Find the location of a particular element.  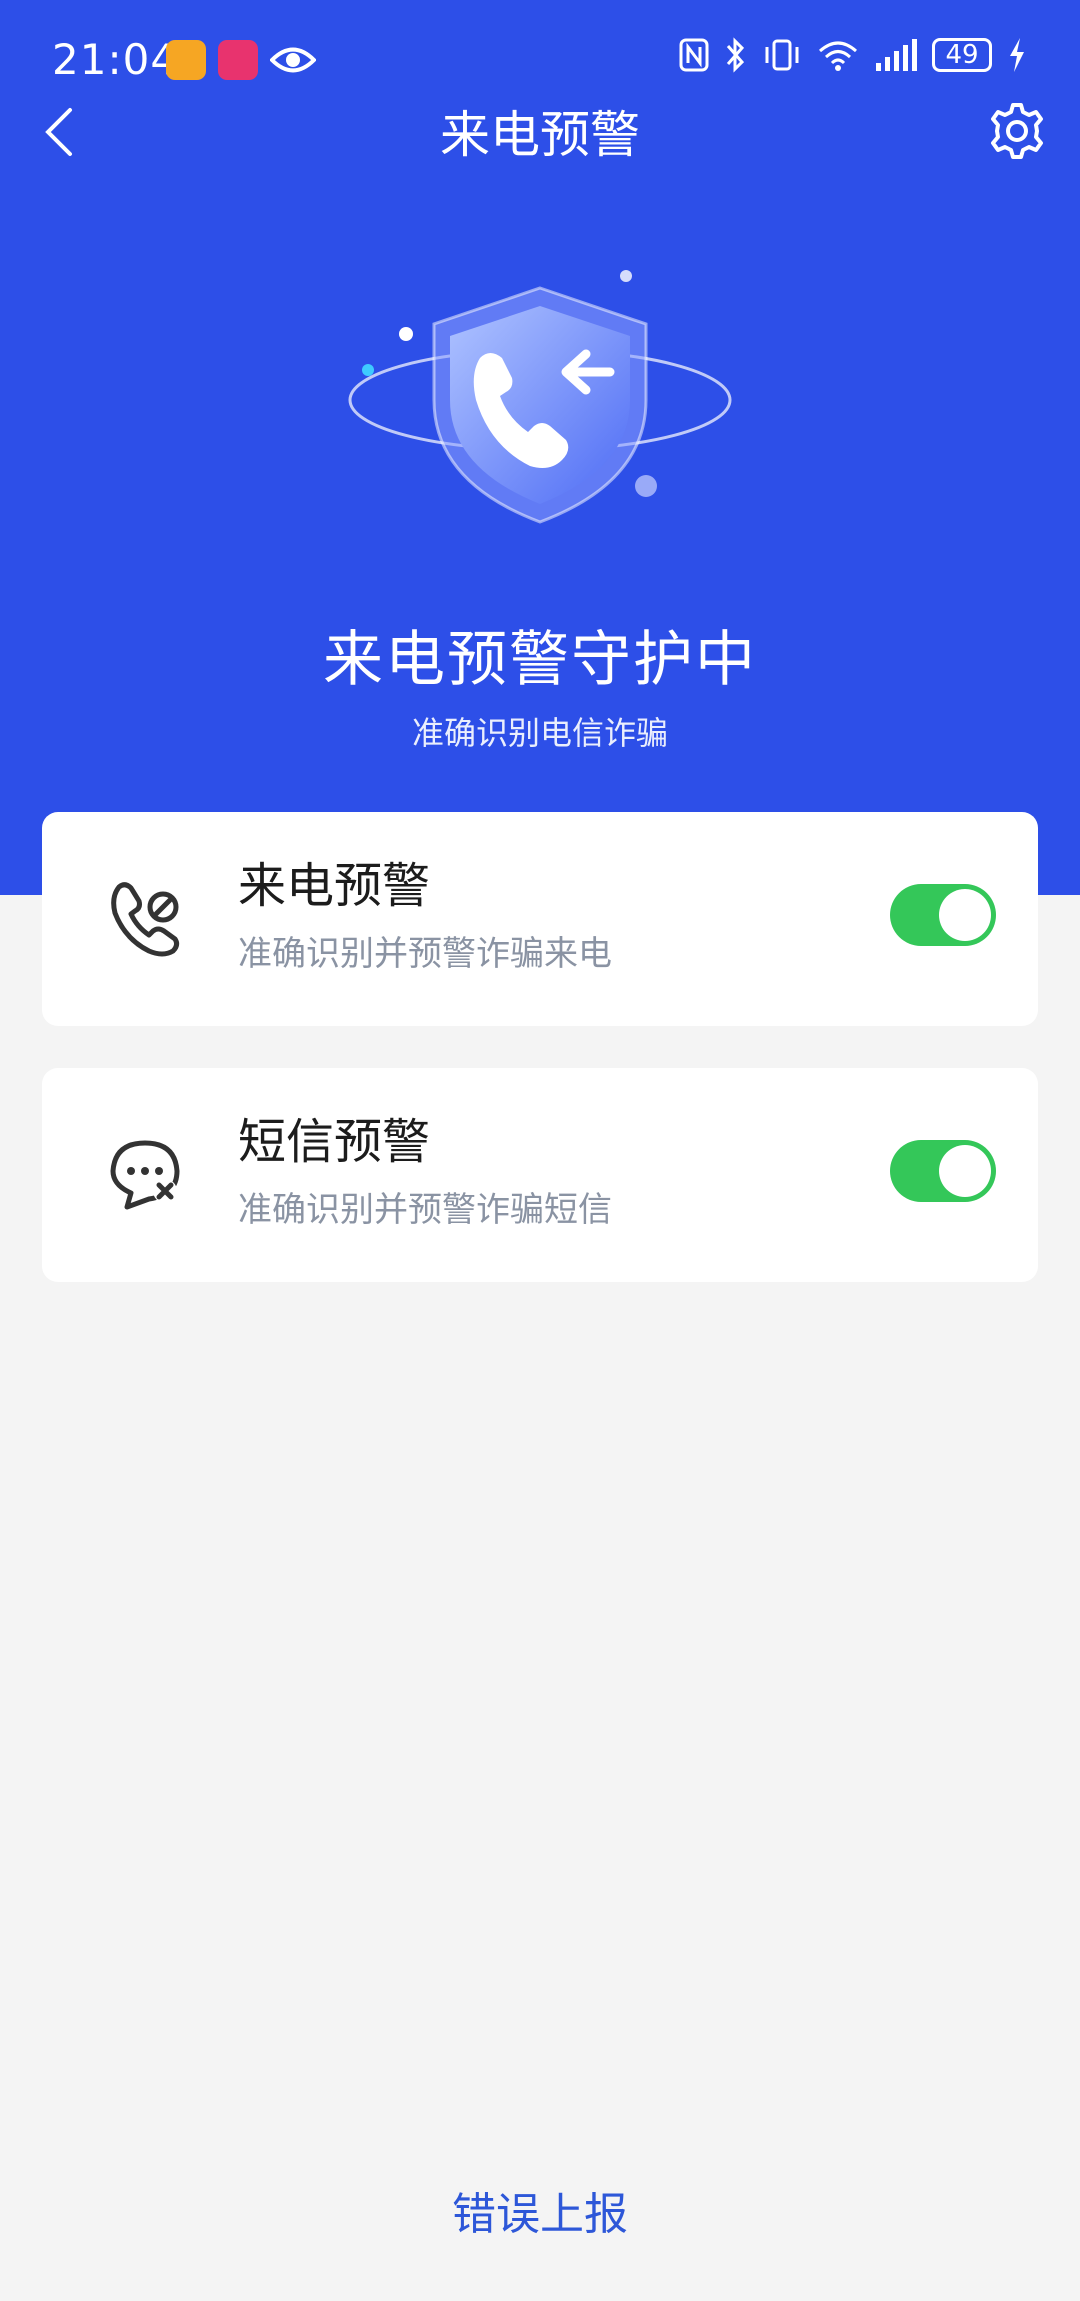

sms-alert-title: 短信预警 is located at coordinates (334, 1142).